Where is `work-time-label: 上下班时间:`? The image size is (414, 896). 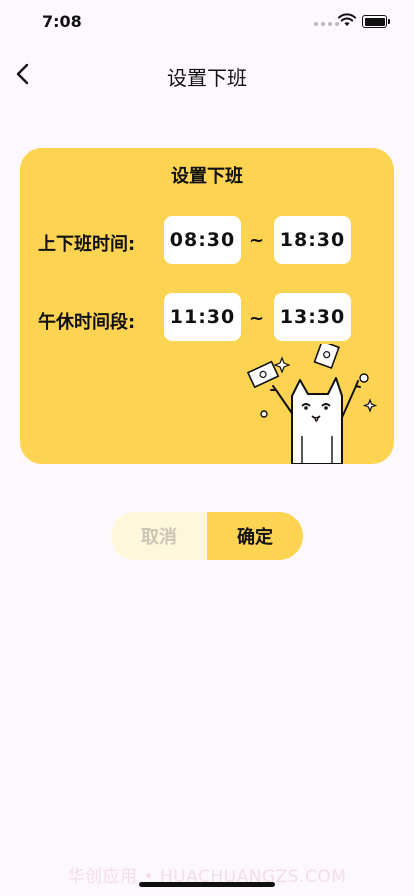
work-time-label: 上下班时间: is located at coordinates (87, 244).